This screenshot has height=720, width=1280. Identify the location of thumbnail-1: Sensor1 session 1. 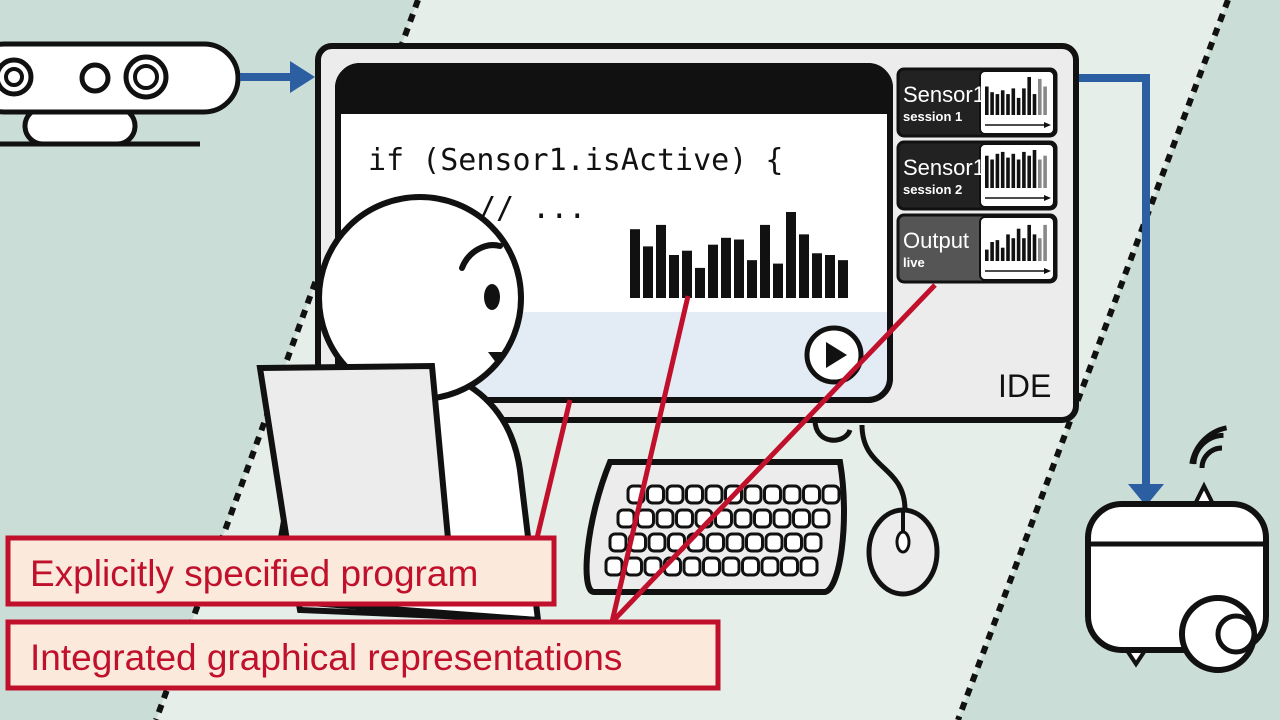
(977, 102).